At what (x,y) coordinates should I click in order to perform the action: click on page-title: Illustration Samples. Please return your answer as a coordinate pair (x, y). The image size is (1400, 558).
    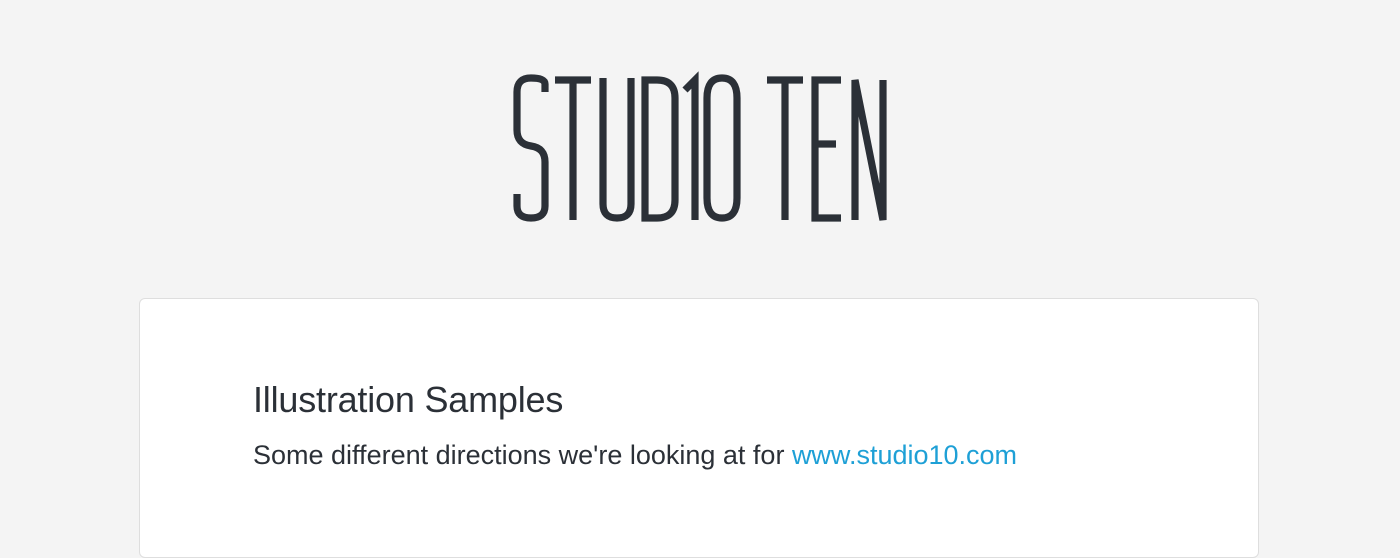
    Looking at the image, I should click on (408, 399).